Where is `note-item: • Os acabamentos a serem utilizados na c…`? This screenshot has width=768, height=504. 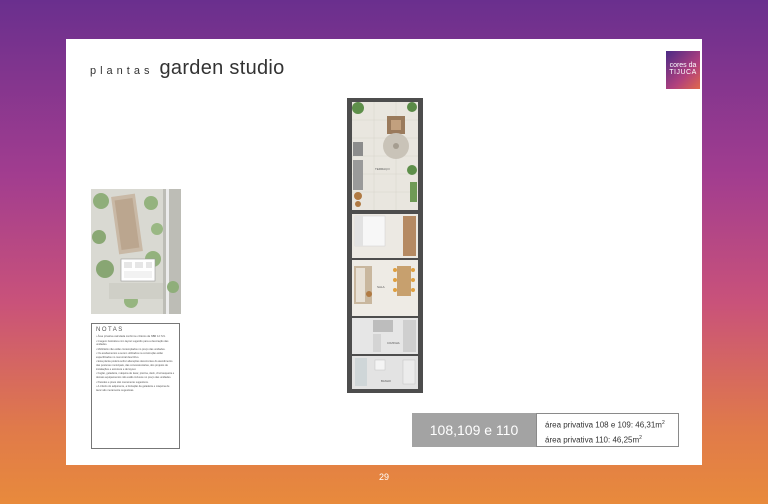 note-item: • Os acabamentos a serem utilizados na c… is located at coordinates (129, 355).